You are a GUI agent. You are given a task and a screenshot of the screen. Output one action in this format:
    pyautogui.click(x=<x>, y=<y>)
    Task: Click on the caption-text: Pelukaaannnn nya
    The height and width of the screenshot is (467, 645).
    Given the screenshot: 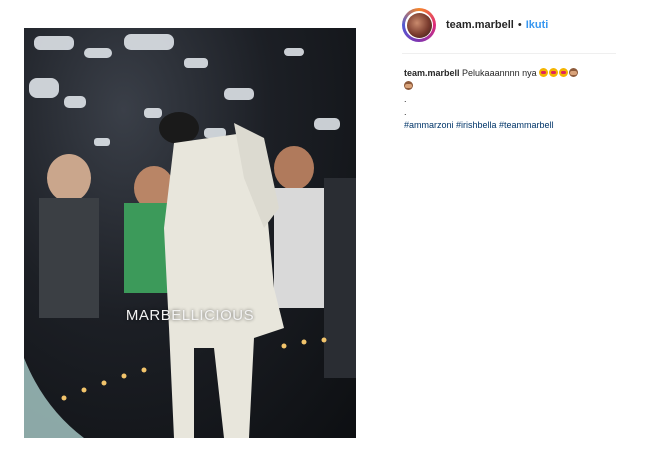 What is the action you would take?
    pyautogui.click(x=499, y=73)
    